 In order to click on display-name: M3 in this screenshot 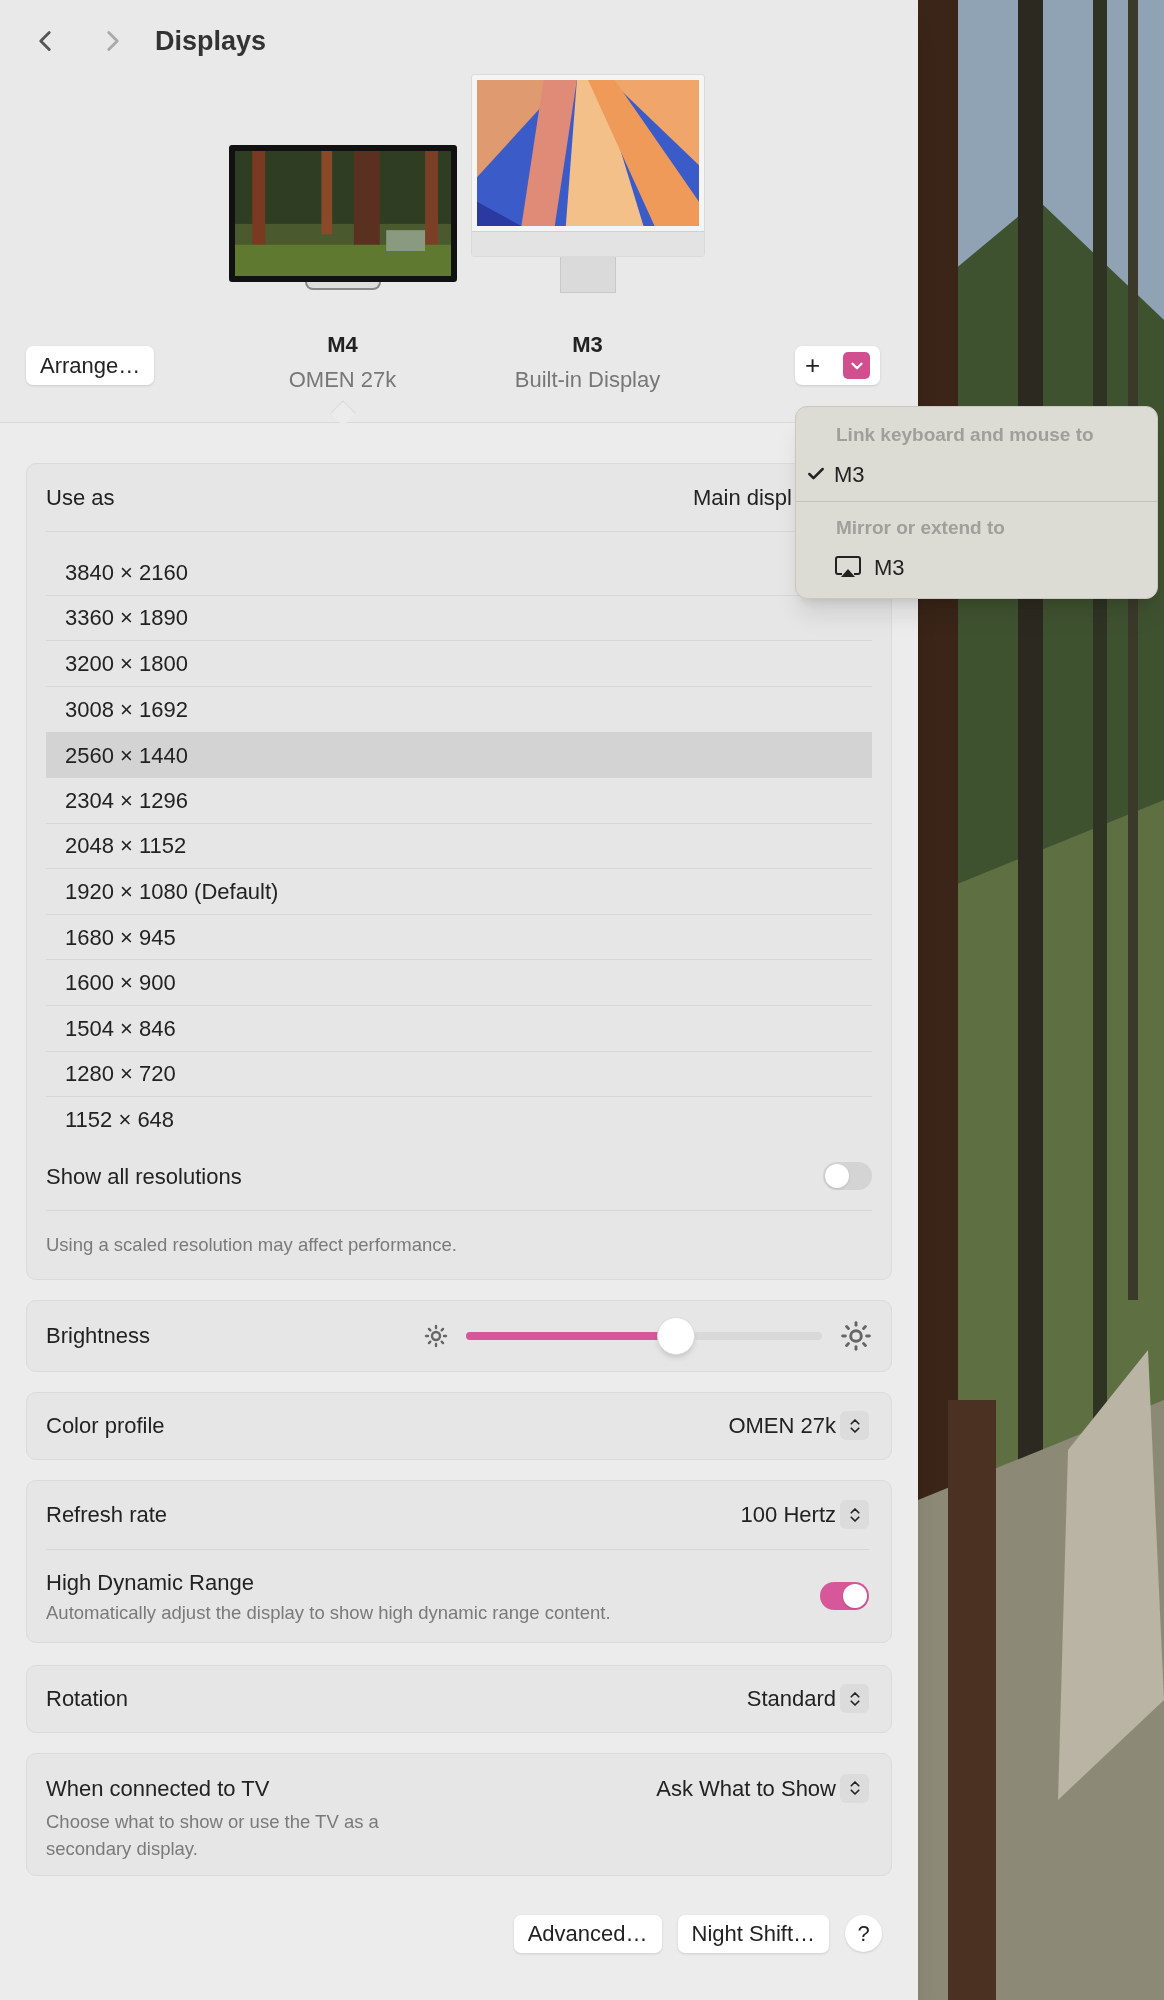, I will do `click(587, 345)`.